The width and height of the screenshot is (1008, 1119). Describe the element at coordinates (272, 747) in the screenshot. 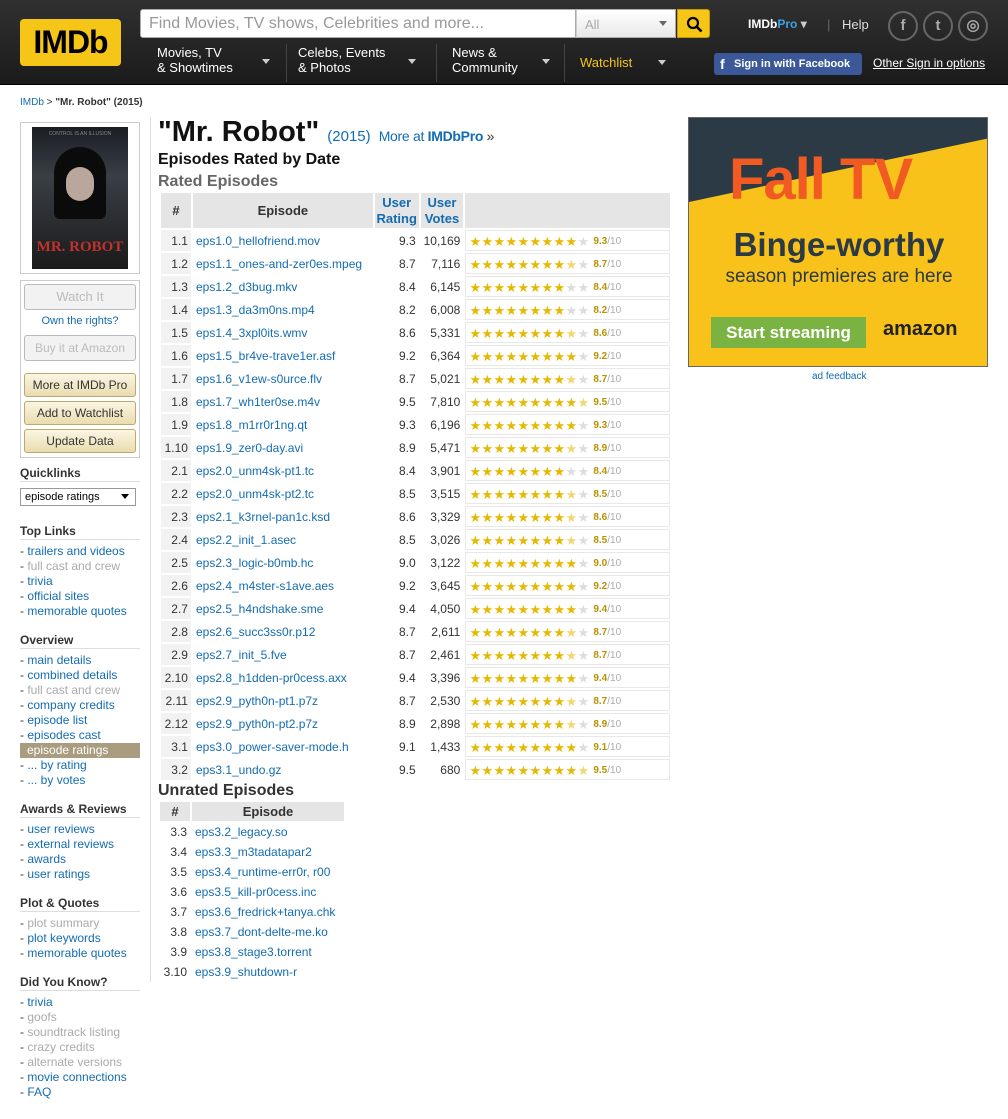

I see `episode-link: eps3.0_power-saver-mode.h` at that location.